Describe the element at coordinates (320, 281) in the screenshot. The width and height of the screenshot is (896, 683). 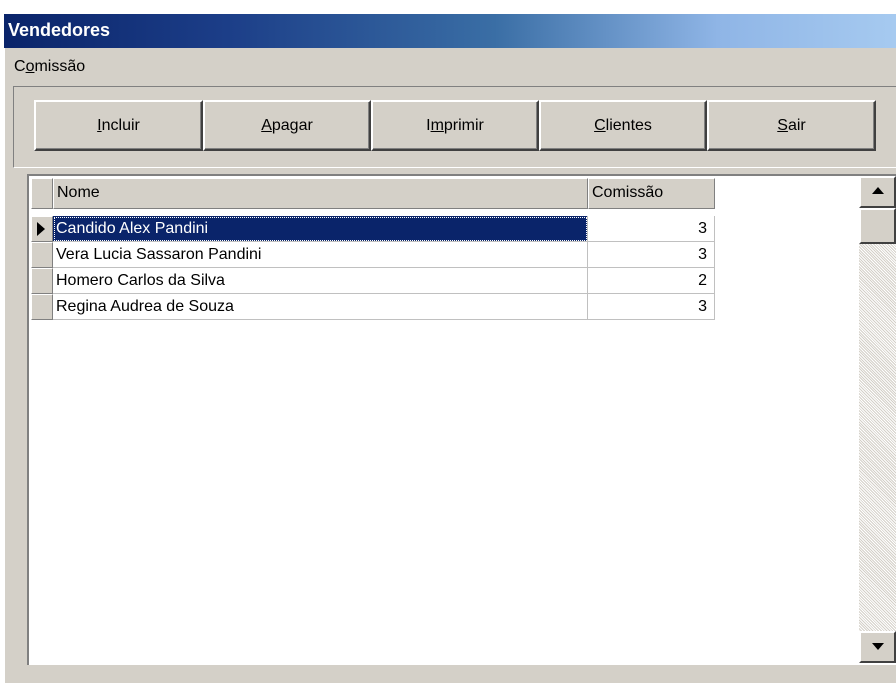
I see `cell-nome: Homero Carlos da Silva` at that location.